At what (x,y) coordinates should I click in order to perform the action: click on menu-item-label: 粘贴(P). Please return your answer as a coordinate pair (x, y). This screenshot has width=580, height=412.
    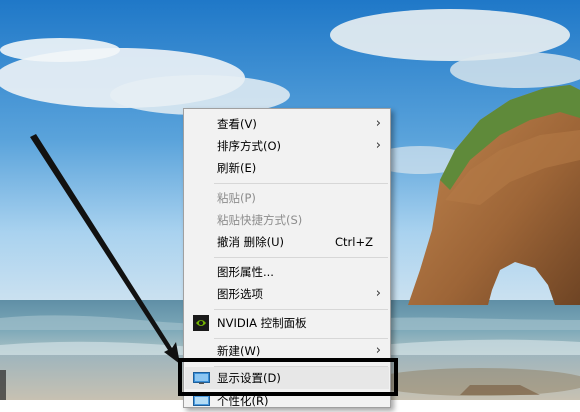
    Looking at the image, I should click on (236, 198).